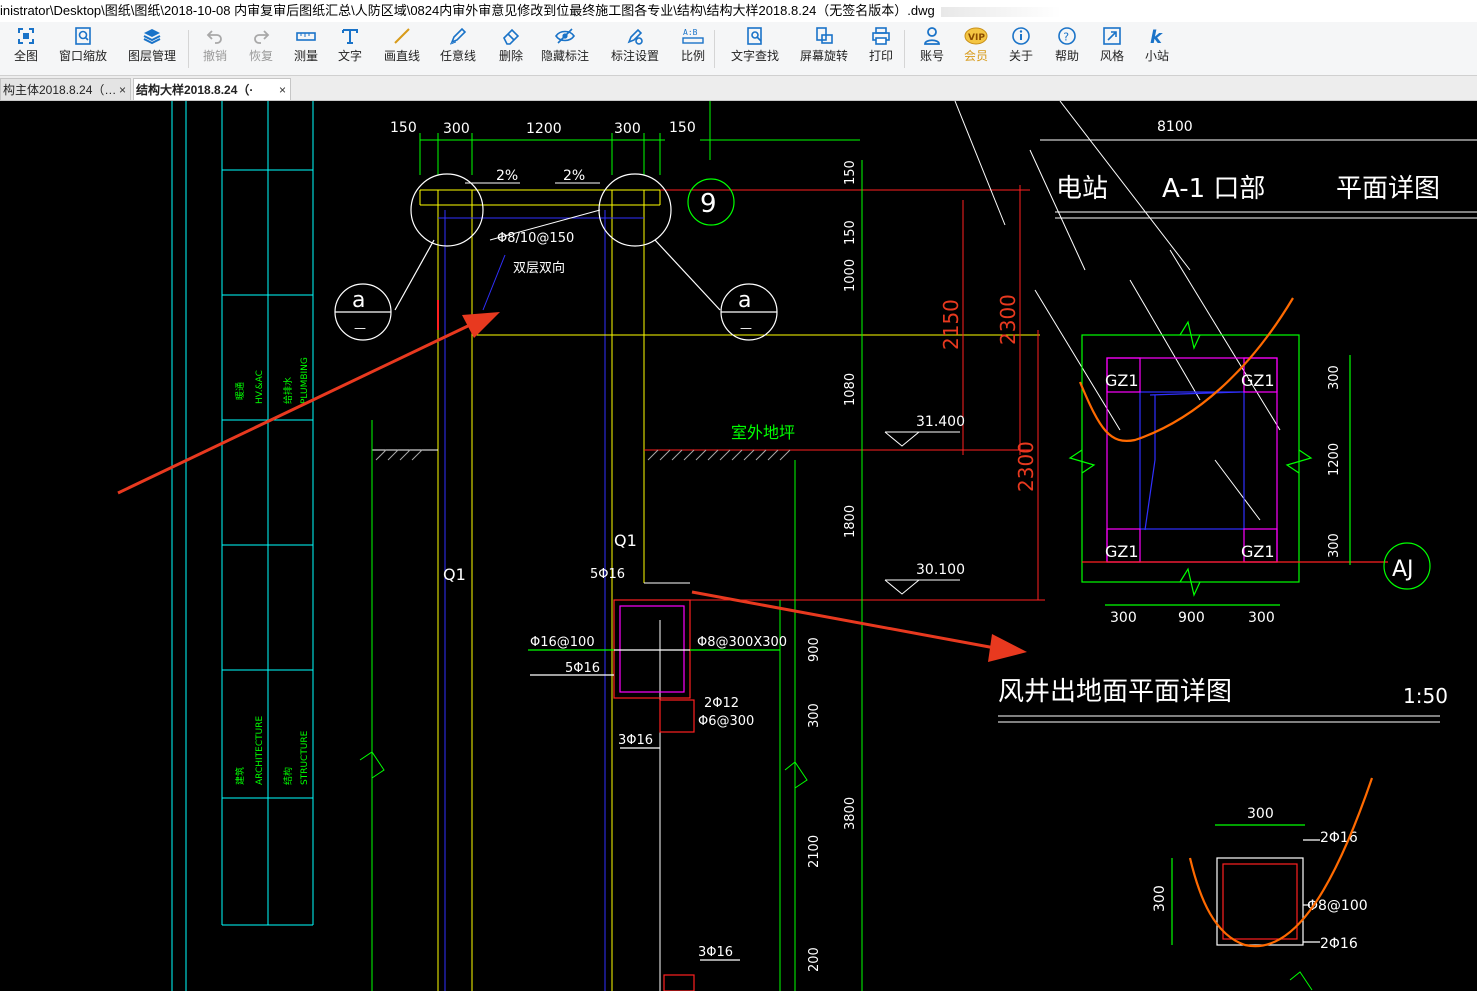 The height and width of the screenshot is (991, 1477). I want to click on vdim-1000: 1000, so click(850, 275).